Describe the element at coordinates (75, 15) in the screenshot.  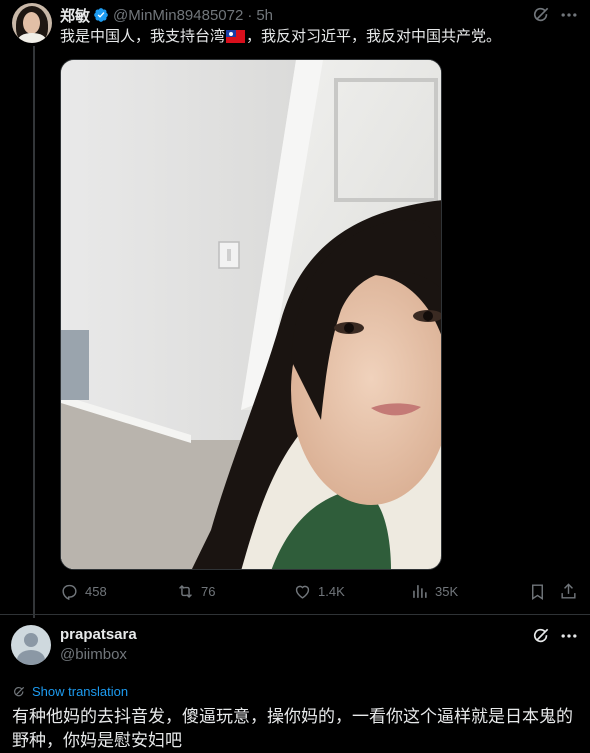
I see `author-name: 郑敏` at that location.